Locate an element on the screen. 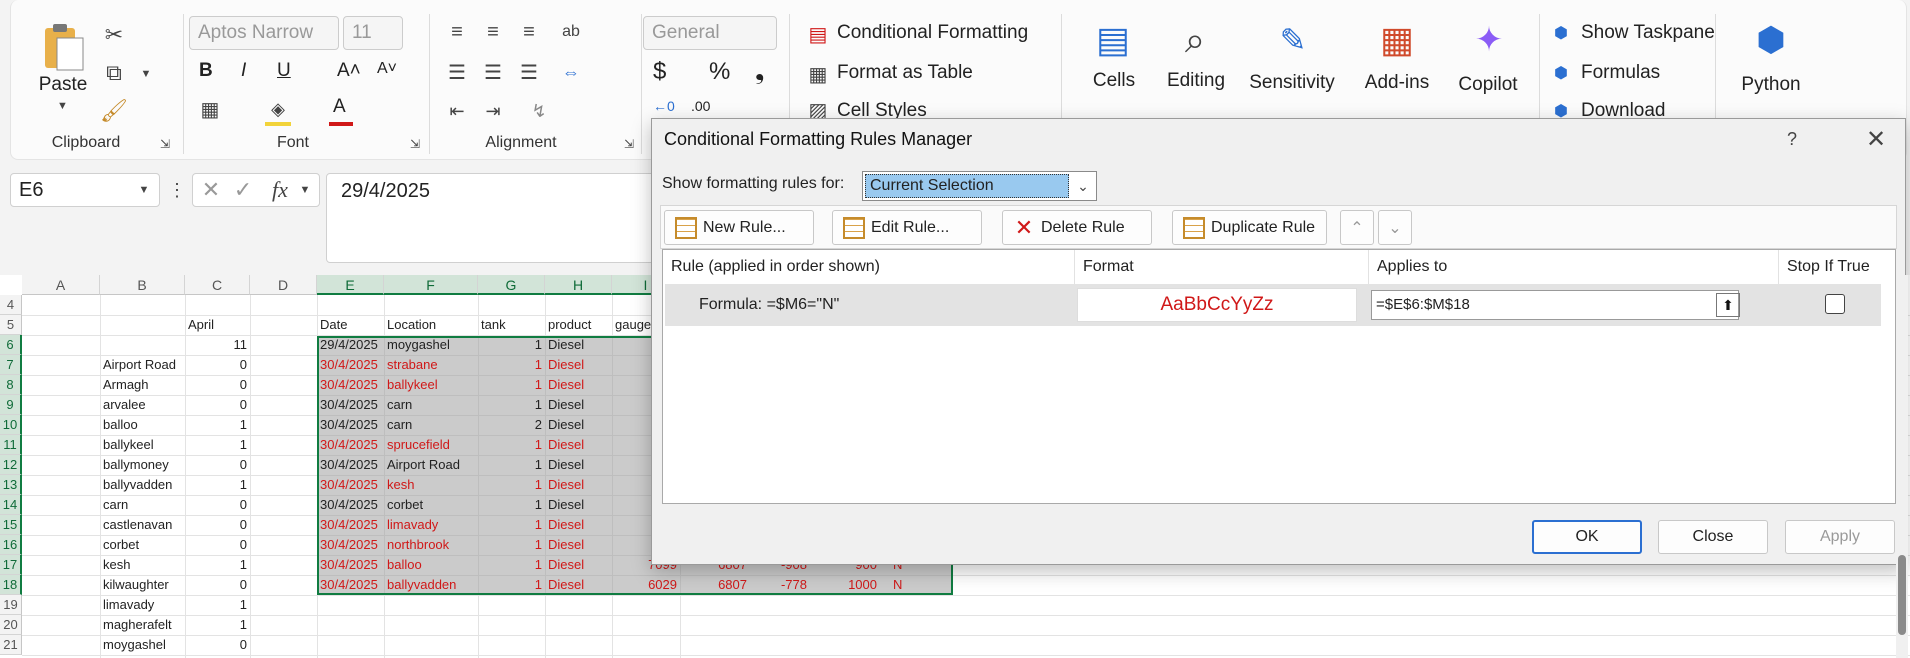 The width and height of the screenshot is (1910, 658). column-header-a: A is located at coordinates (61, 285).